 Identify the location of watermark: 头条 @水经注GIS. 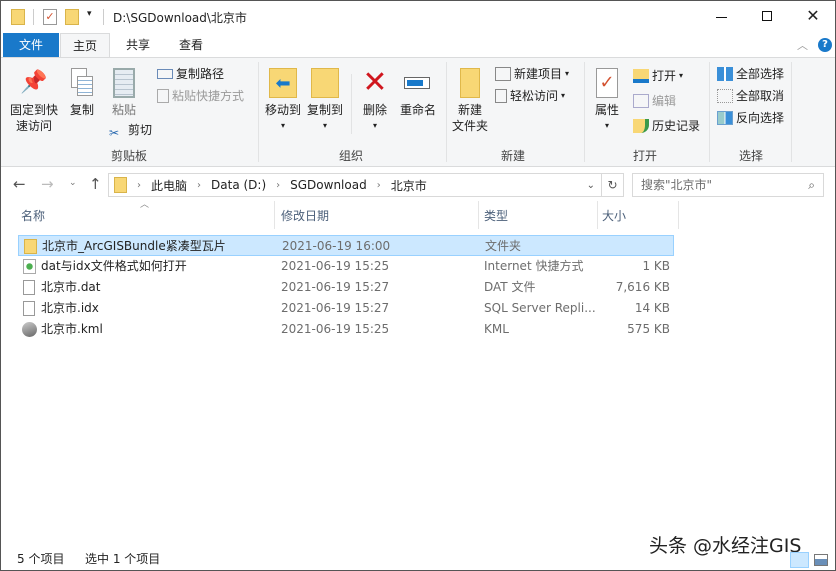
(725, 546).